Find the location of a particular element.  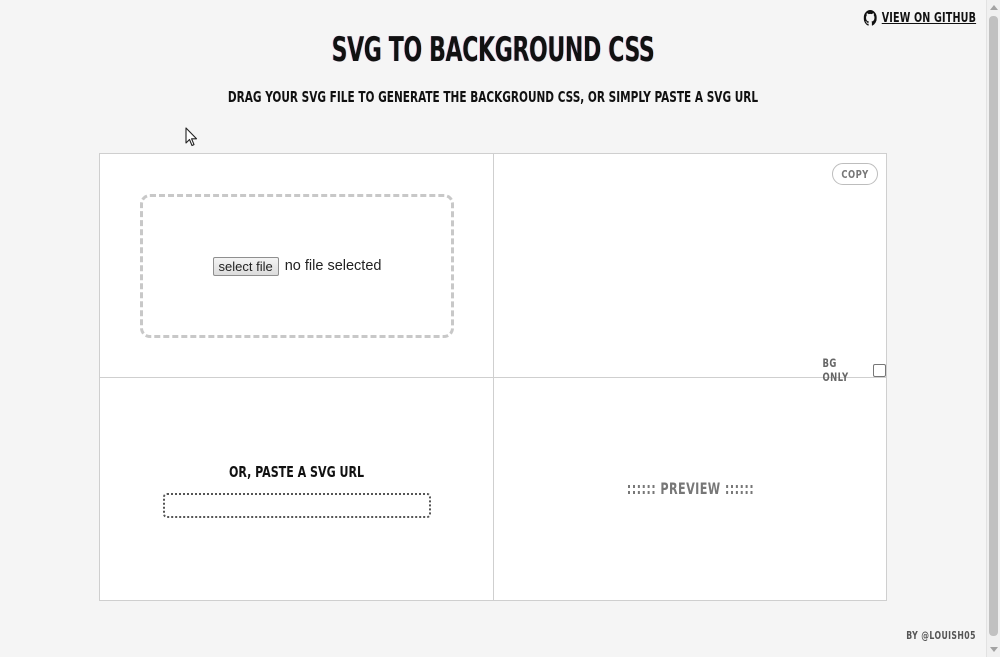

scrollbar-thumb is located at coordinates (993, 326).